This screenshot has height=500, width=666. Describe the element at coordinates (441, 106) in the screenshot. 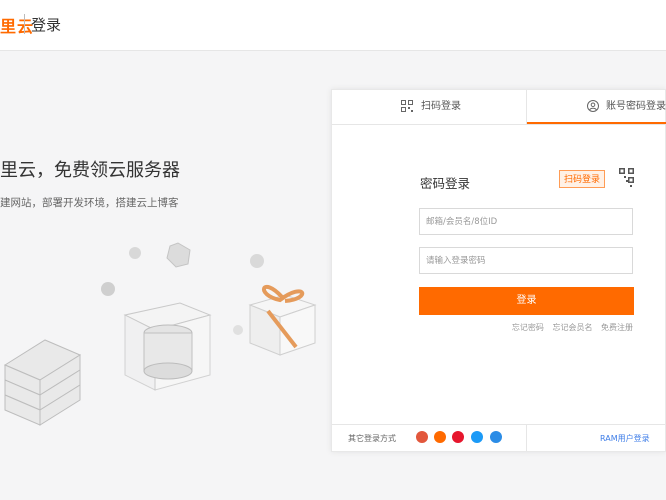

I see `tab-label: 扫码登录` at that location.